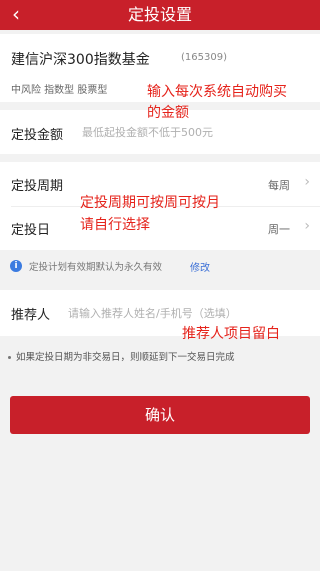 The width and height of the screenshot is (320, 571). Describe the element at coordinates (231, 334) in the screenshot. I see `annotation-referrer: 推荐人项目留白` at that location.